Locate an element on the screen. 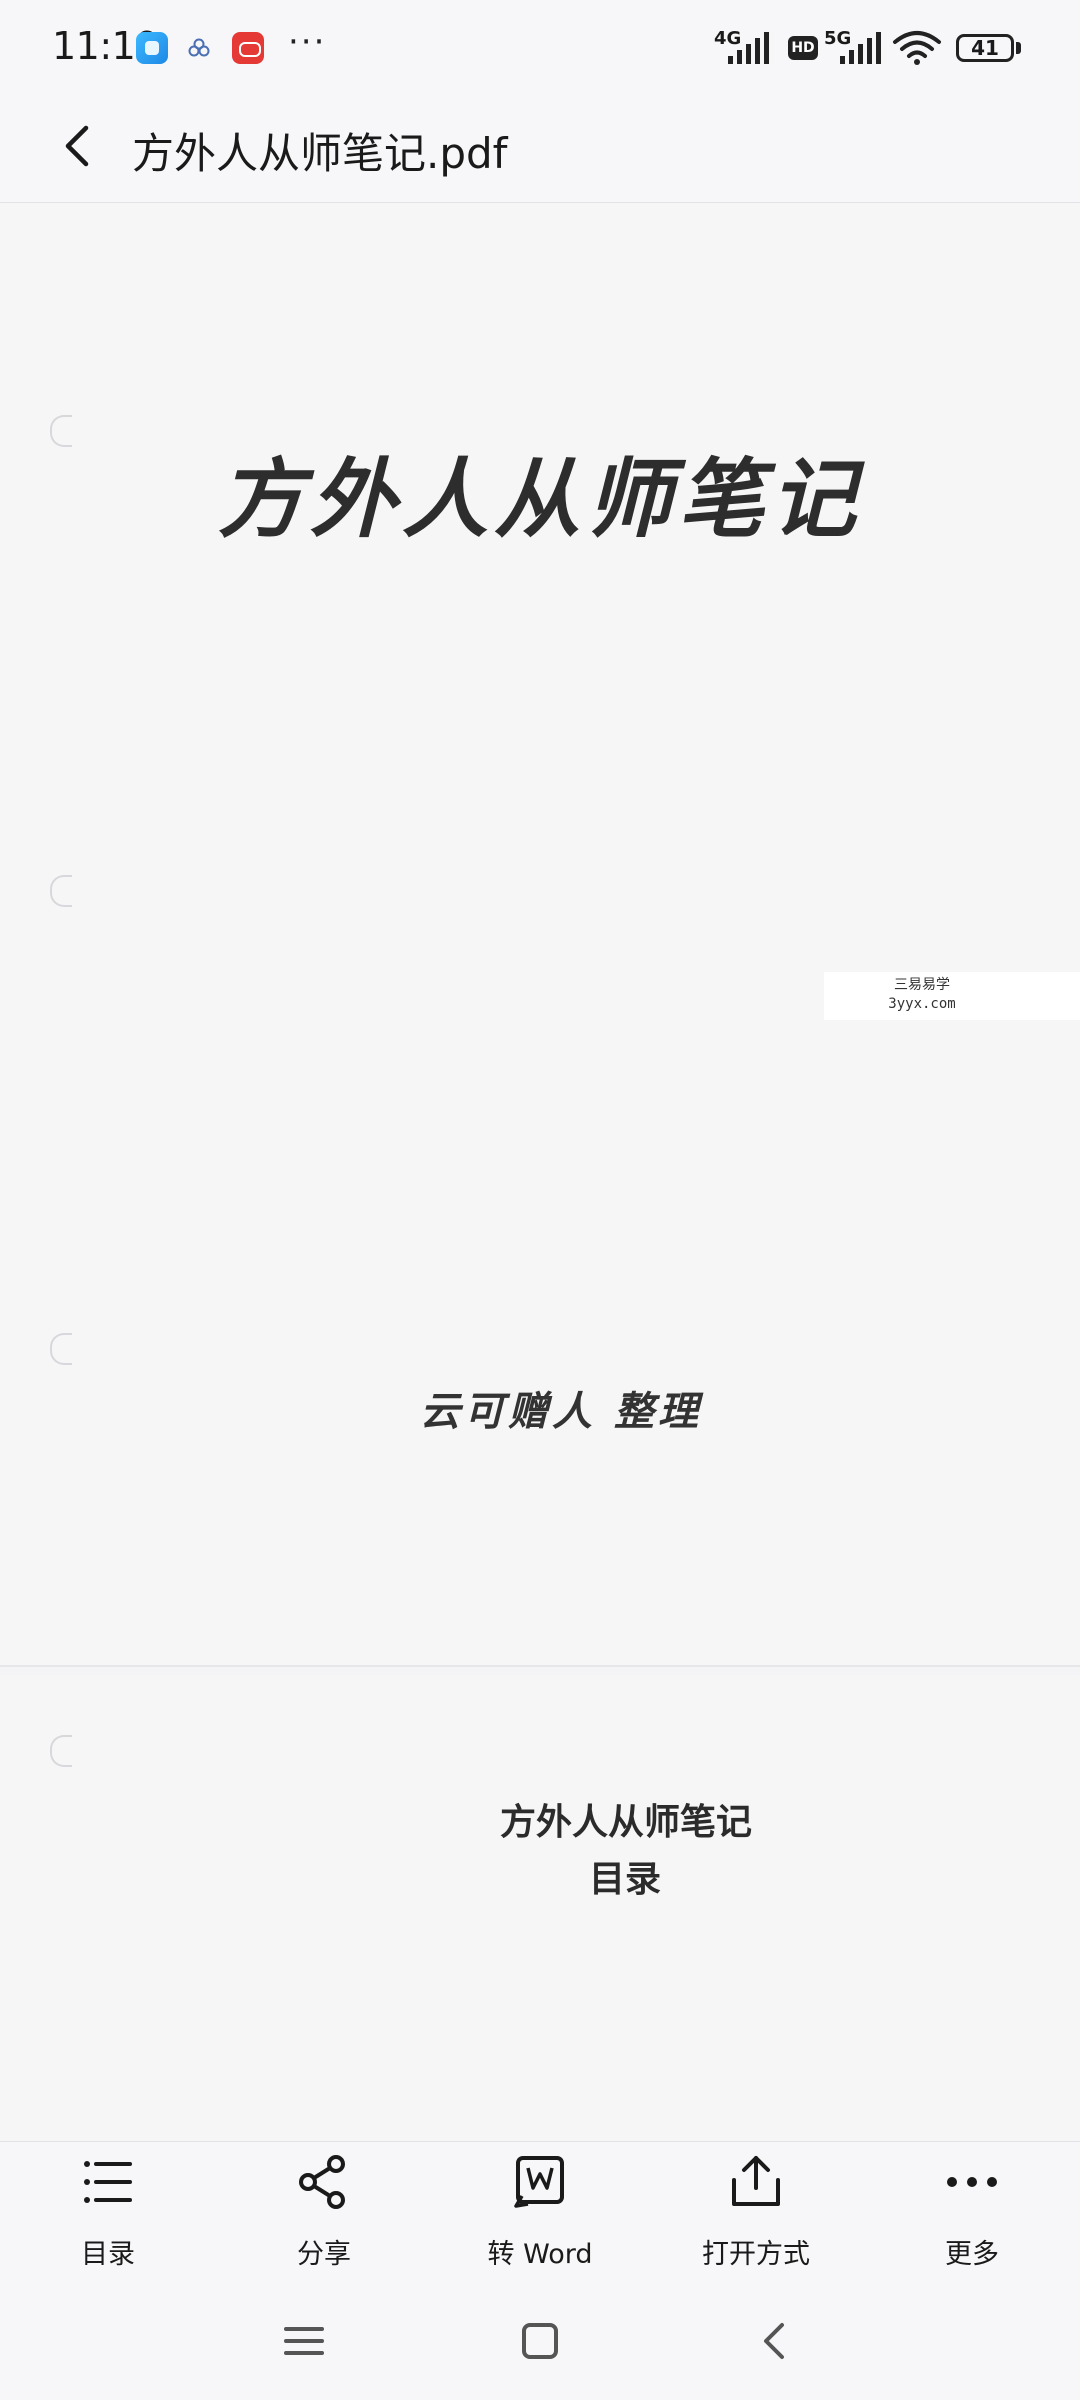 The image size is (1080, 2400). open-with-label: 打开方式 is located at coordinates (756, 2254).